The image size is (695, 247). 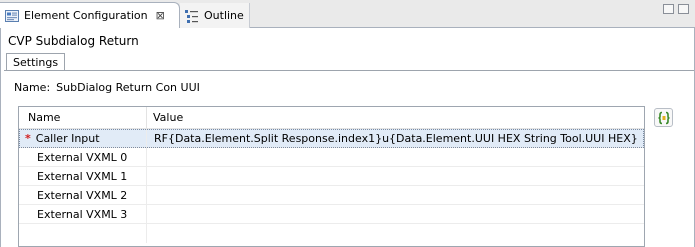 What do you see at coordinates (668, 9) in the screenshot?
I see `minimize-icon` at bounding box center [668, 9].